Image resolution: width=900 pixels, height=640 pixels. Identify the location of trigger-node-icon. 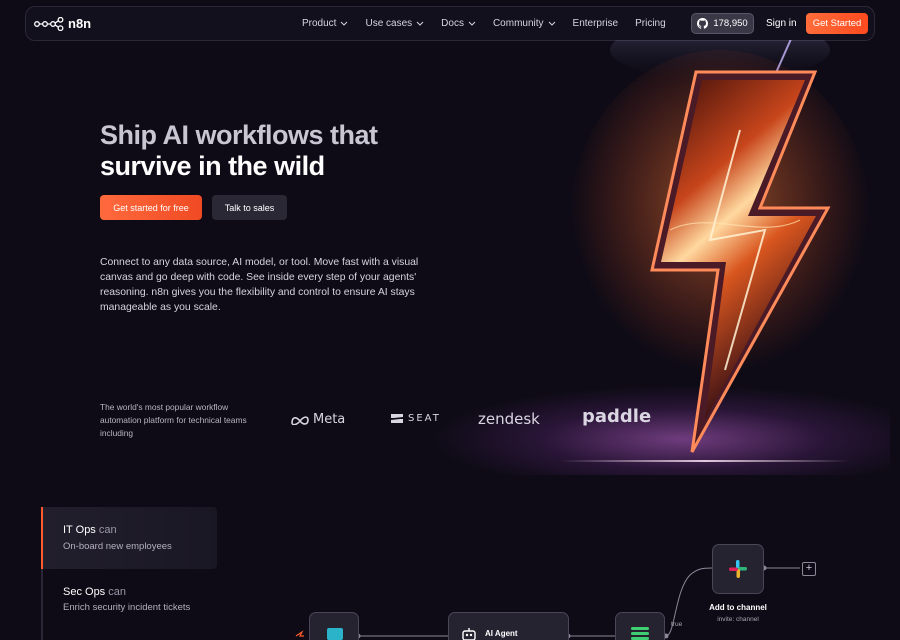
(335, 634).